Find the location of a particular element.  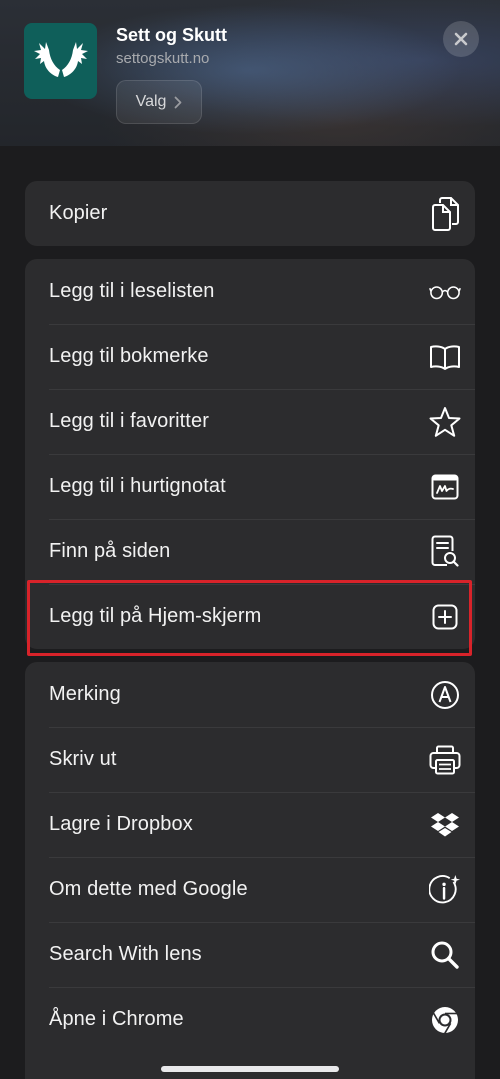

action-label: Lagre i Dropbox is located at coordinates (121, 824).